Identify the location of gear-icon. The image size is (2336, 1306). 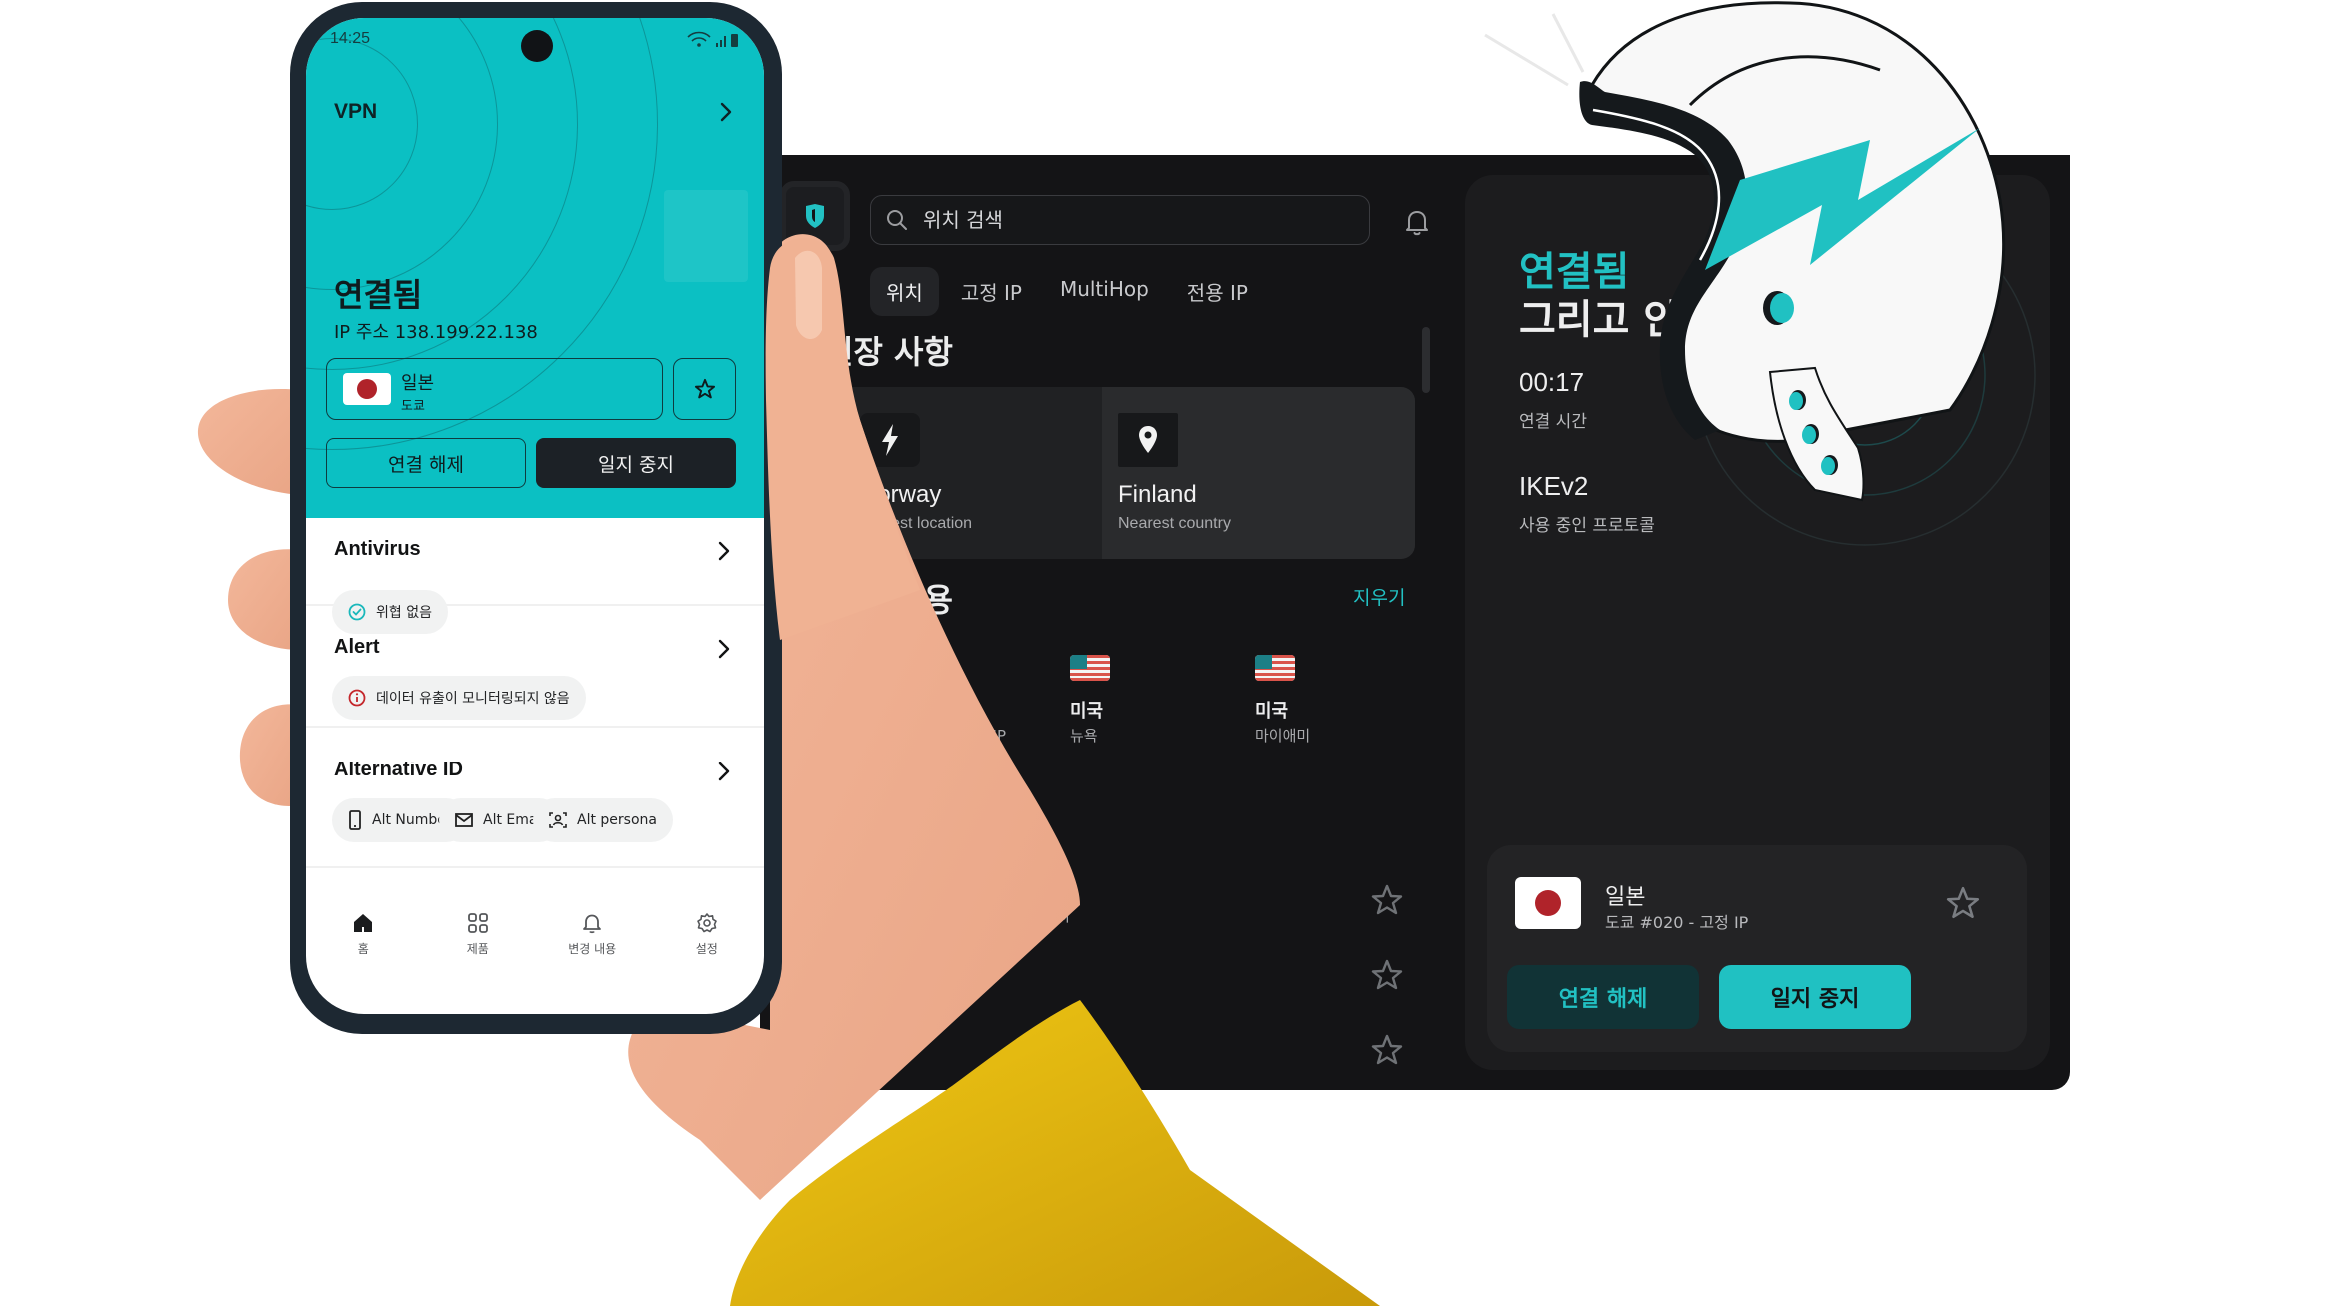
(706, 923).